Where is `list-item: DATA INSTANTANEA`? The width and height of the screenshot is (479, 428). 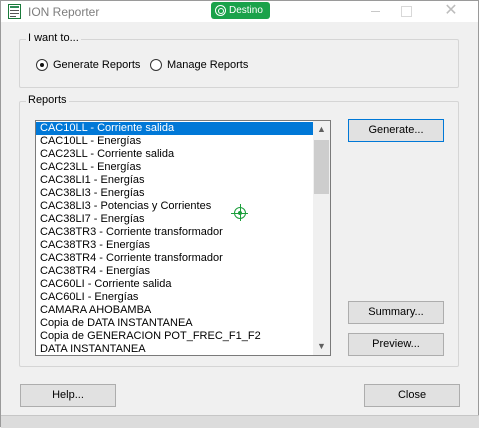
list-item: DATA INSTANTANEA is located at coordinates (175, 349).